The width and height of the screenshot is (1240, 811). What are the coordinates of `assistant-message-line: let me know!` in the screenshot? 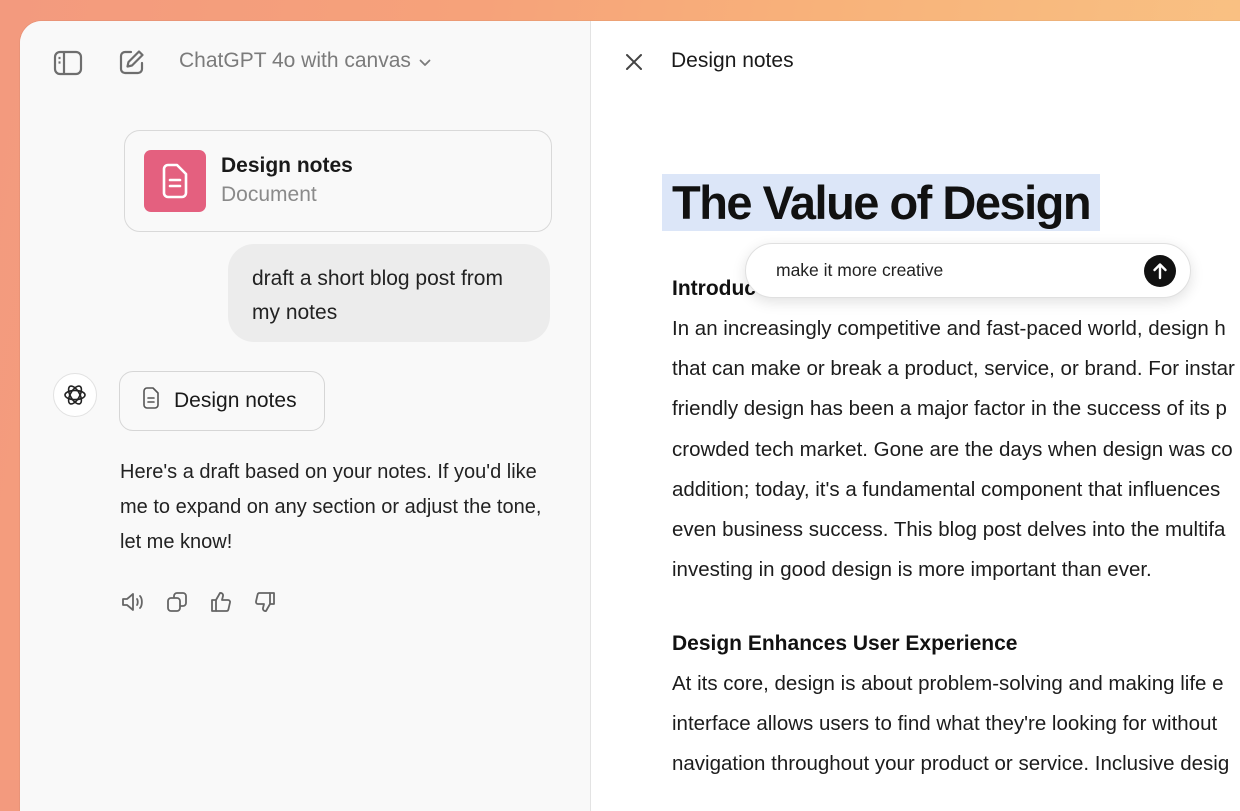 It's located at (176, 542).